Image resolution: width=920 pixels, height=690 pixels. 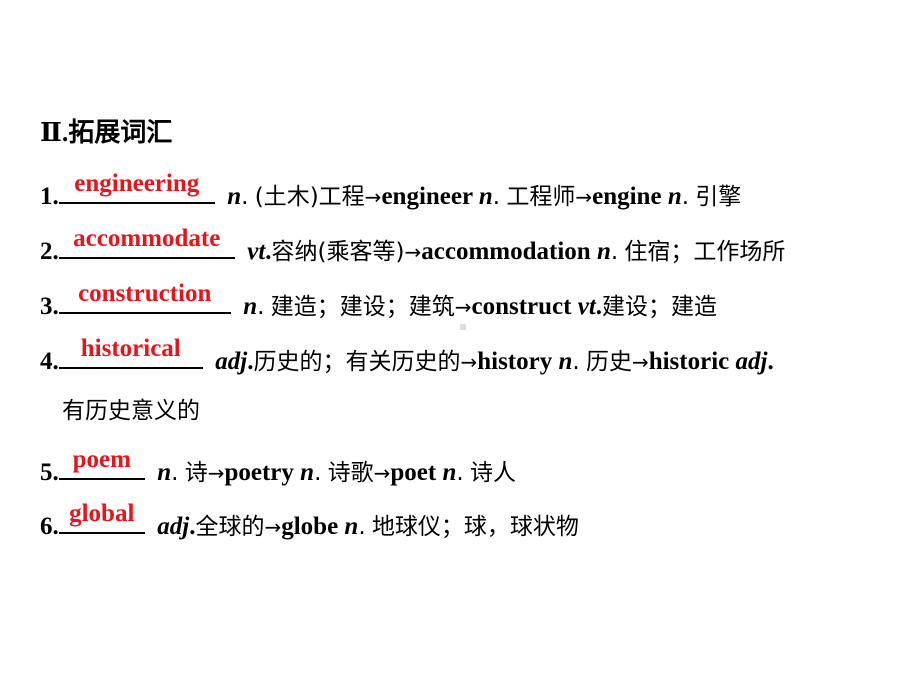 What do you see at coordinates (49, 196) in the screenshot?
I see `item-number: 1.` at bounding box center [49, 196].